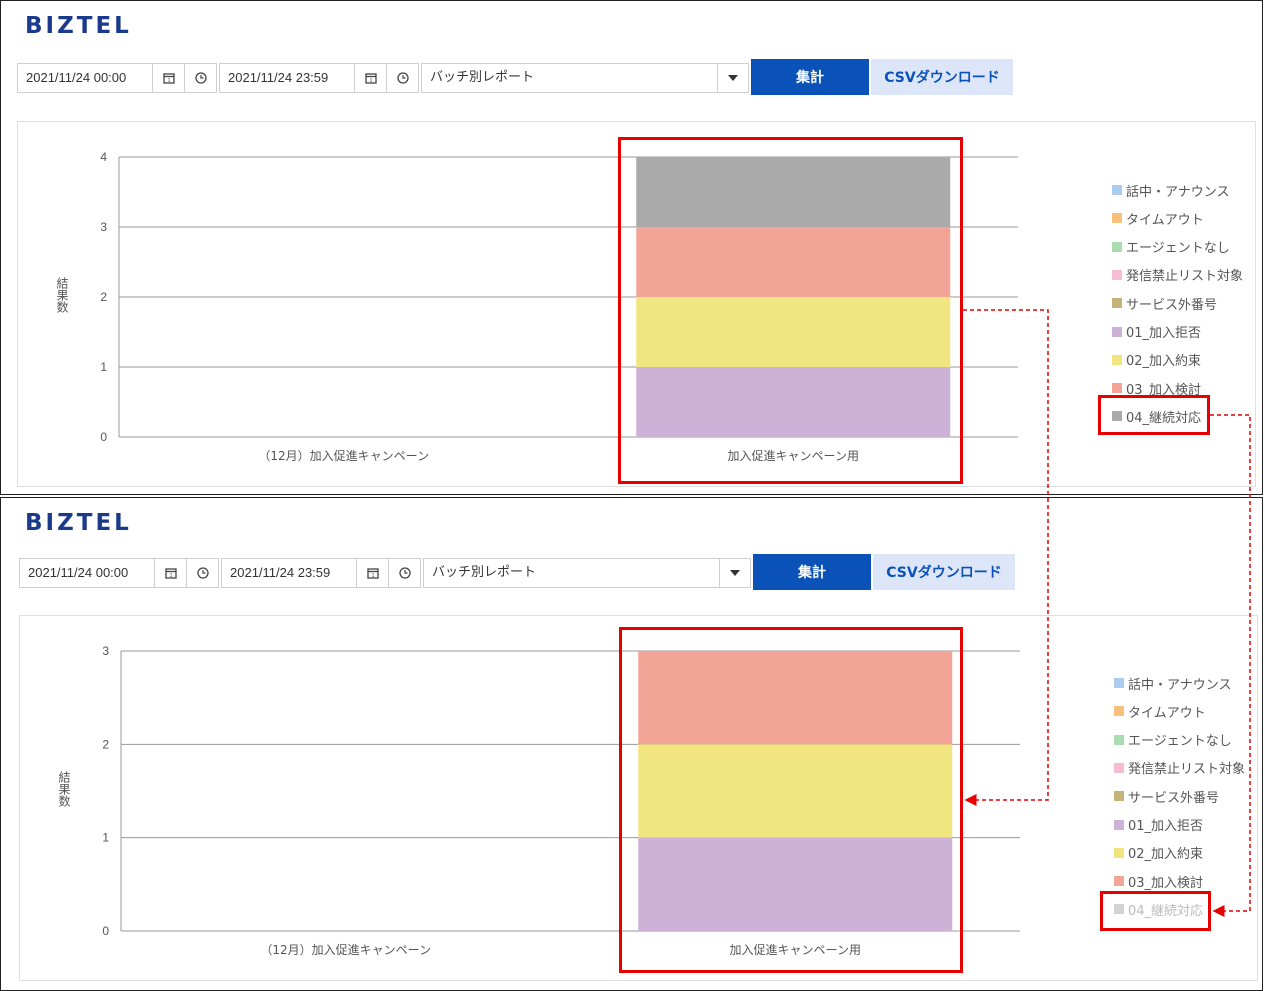 Image resolution: width=1265 pixels, height=991 pixels. What do you see at coordinates (791, 800) in the screenshot?
I see `highlight-box-bar-after` at bounding box center [791, 800].